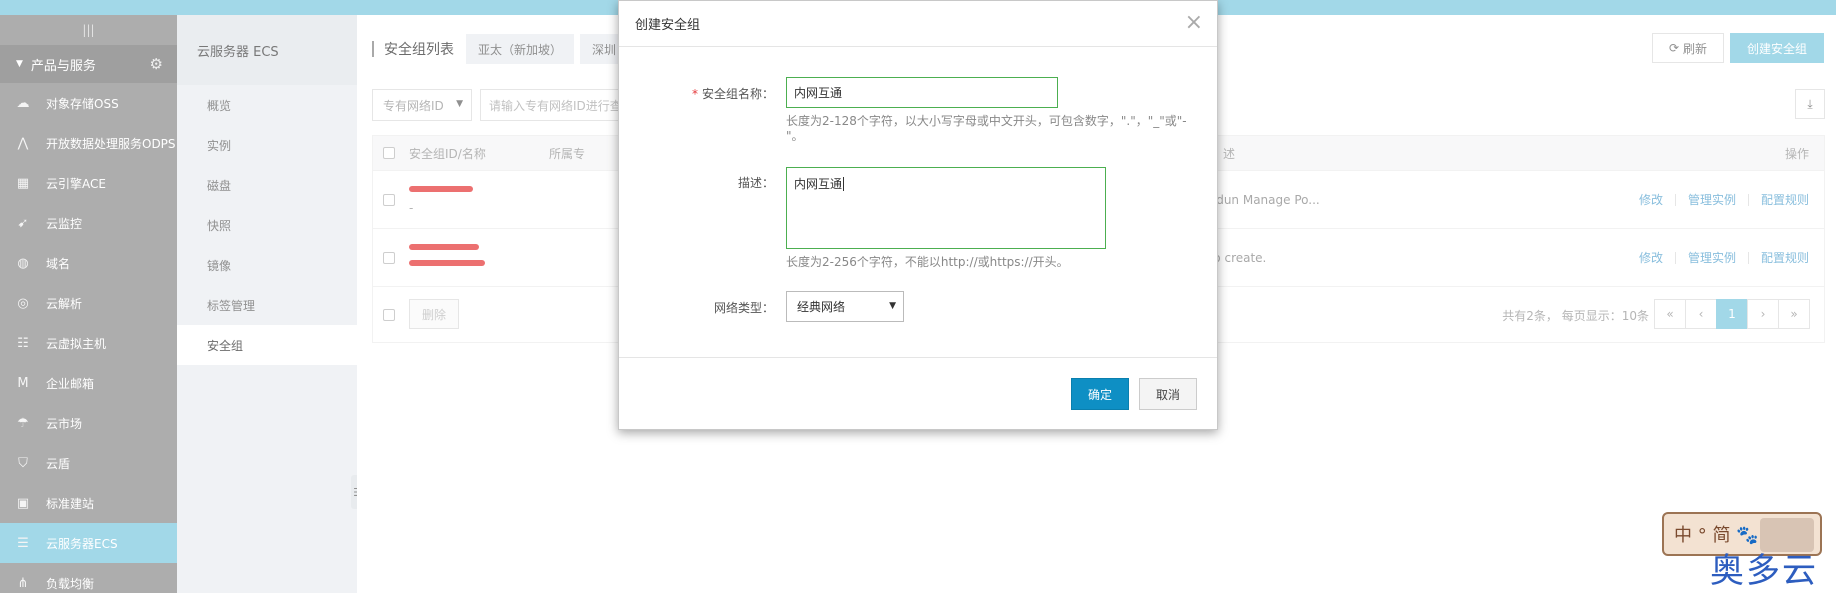 Image resolution: width=1836 pixels, height=593 pixels. Describe the element at coordinates (986, 121) in the screenshot. I see `name-help-line: 长度为2-128个字符，以大小写字母或中文开头，可包含数字，"."，"_"或"-` at that location.